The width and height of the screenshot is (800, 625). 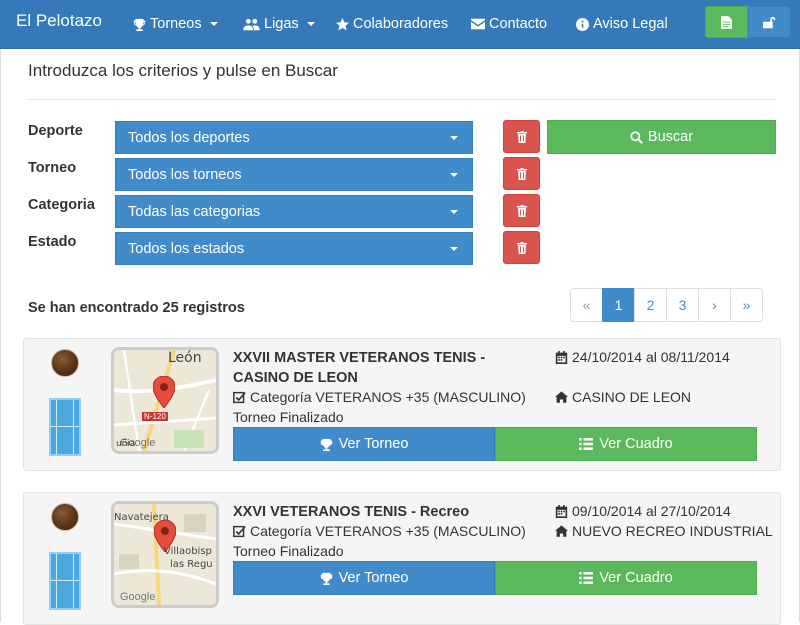 I want to click on search-button: Buscar, so click(x=661, y=137).